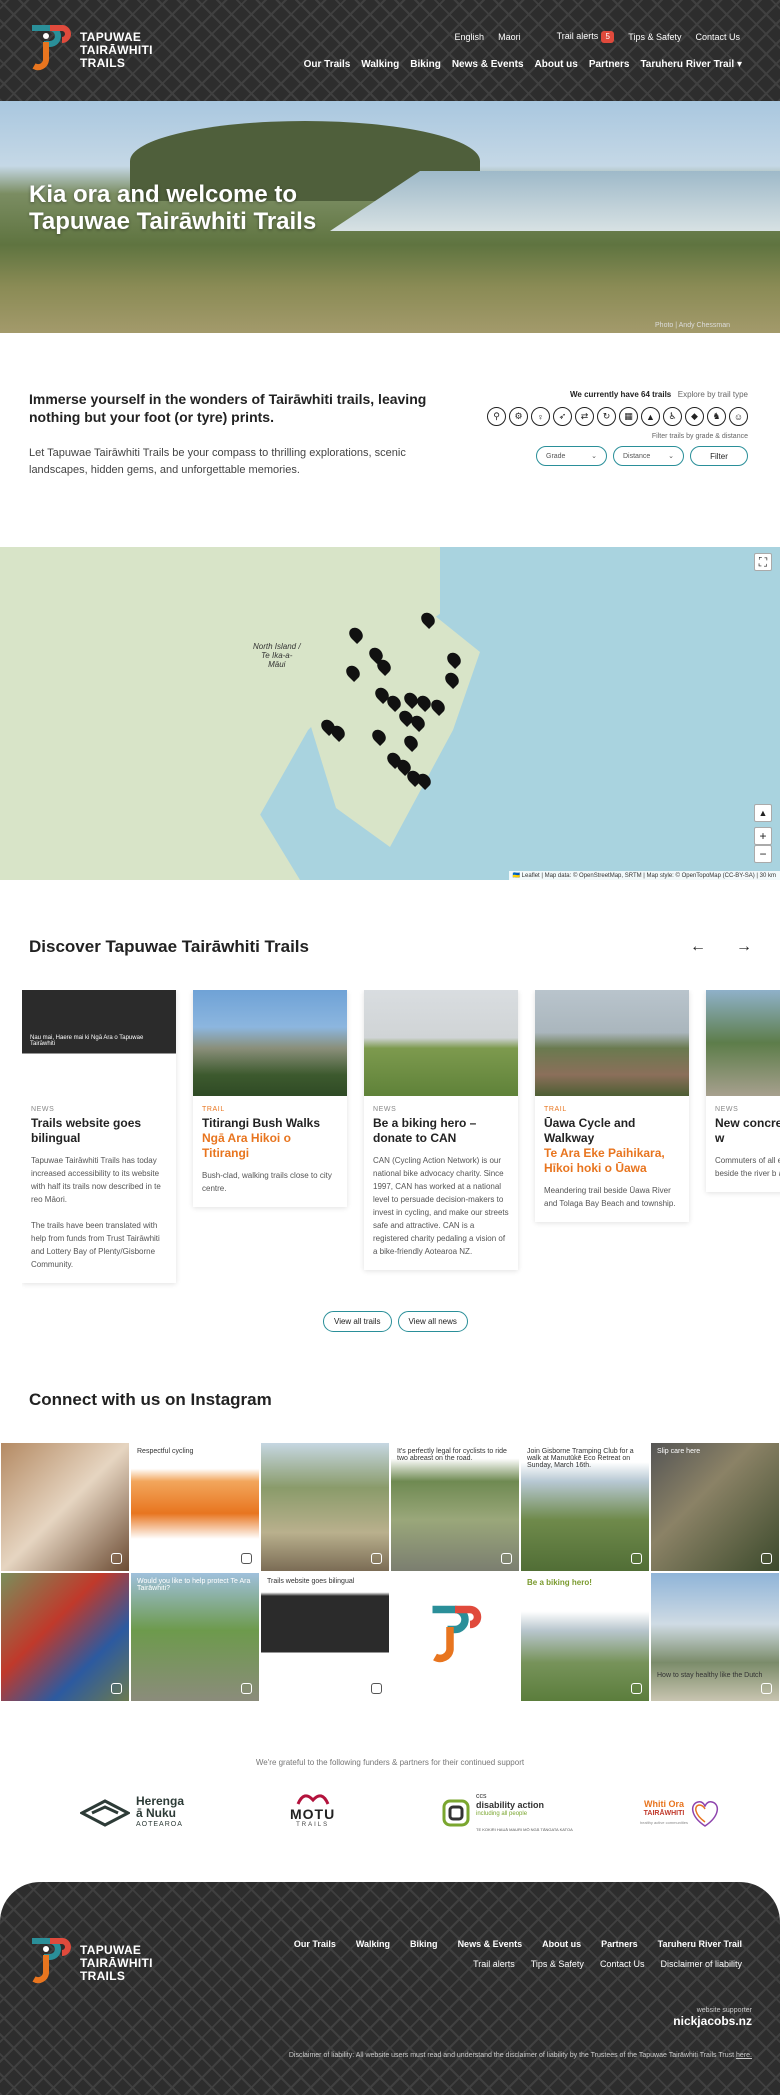 This screenshot has width=780, height=2095. I want to click on footer-tips-safety: Tips & Safety, so click(557, 1964).